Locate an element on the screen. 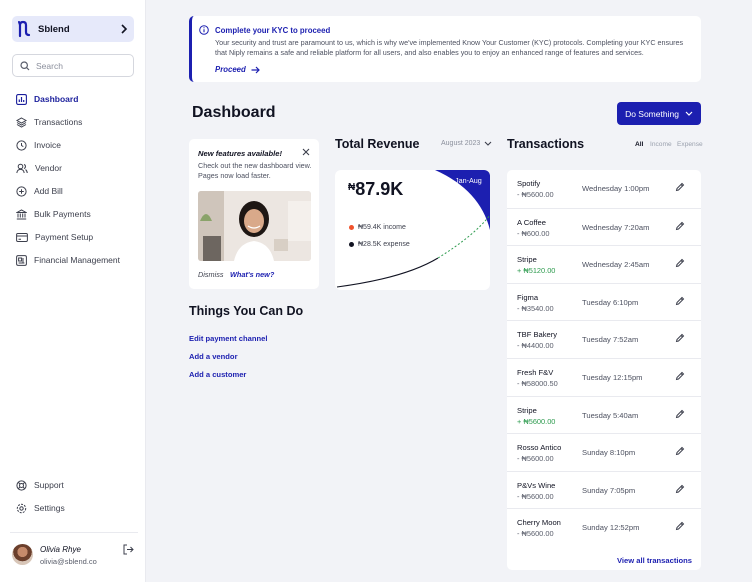 This screenshot has width=752, height=582. transaction-row: Figma - ₦3540.00 Tuesday 6:10pm is located at coordinates (604, 301).